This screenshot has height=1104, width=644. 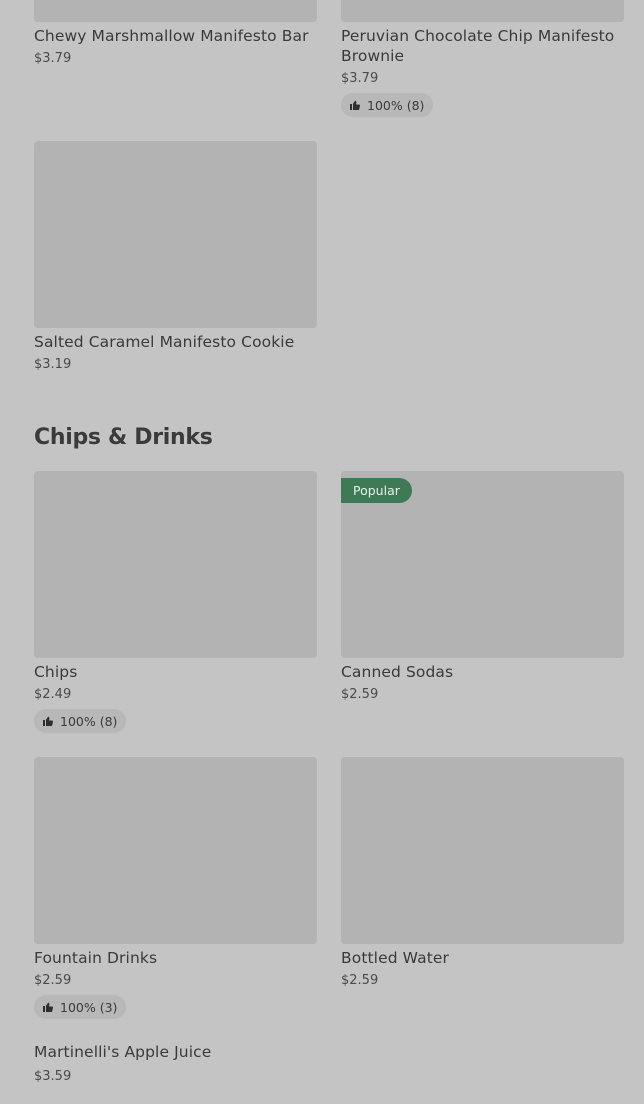 What do you see at coordinates (179, 342) in the screenshot?
I see `item-name-salted-caramel: Salted Caramel Manifesto Cookie` at bounding box center [179, 342].